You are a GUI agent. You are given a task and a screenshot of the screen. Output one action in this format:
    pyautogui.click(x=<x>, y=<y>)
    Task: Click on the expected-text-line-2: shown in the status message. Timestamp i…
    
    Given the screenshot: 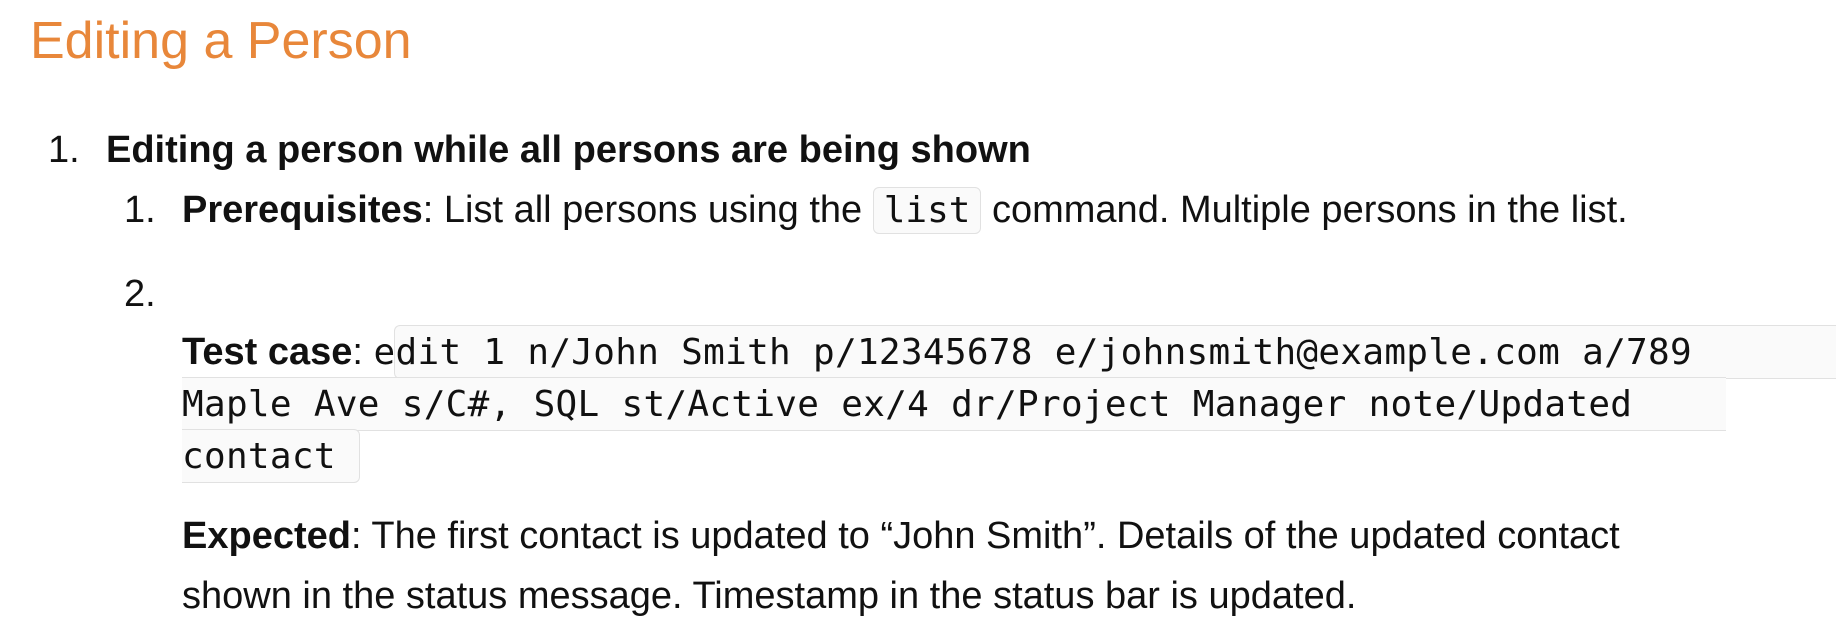 What is the action you would take?
    pyautogui.click(x=769, y=596)
    